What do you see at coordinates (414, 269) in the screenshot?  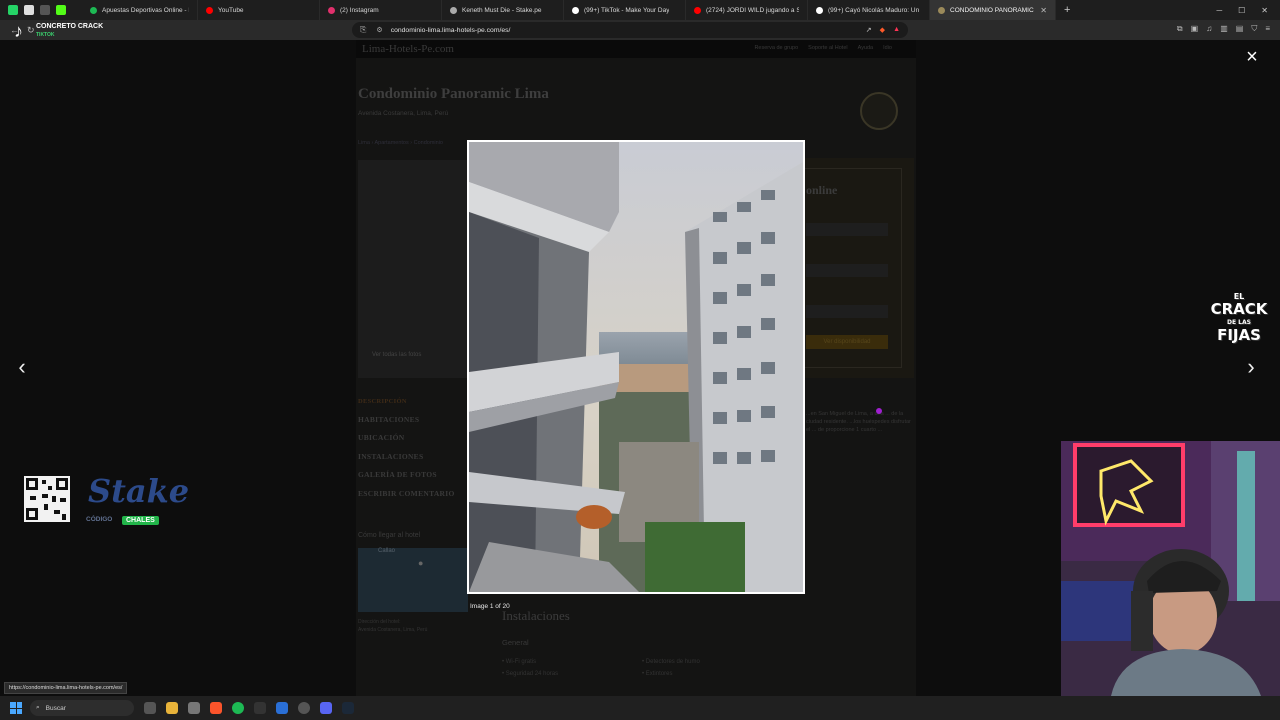 I see `gallery-thumbnail` at bounding box center [414, 269].